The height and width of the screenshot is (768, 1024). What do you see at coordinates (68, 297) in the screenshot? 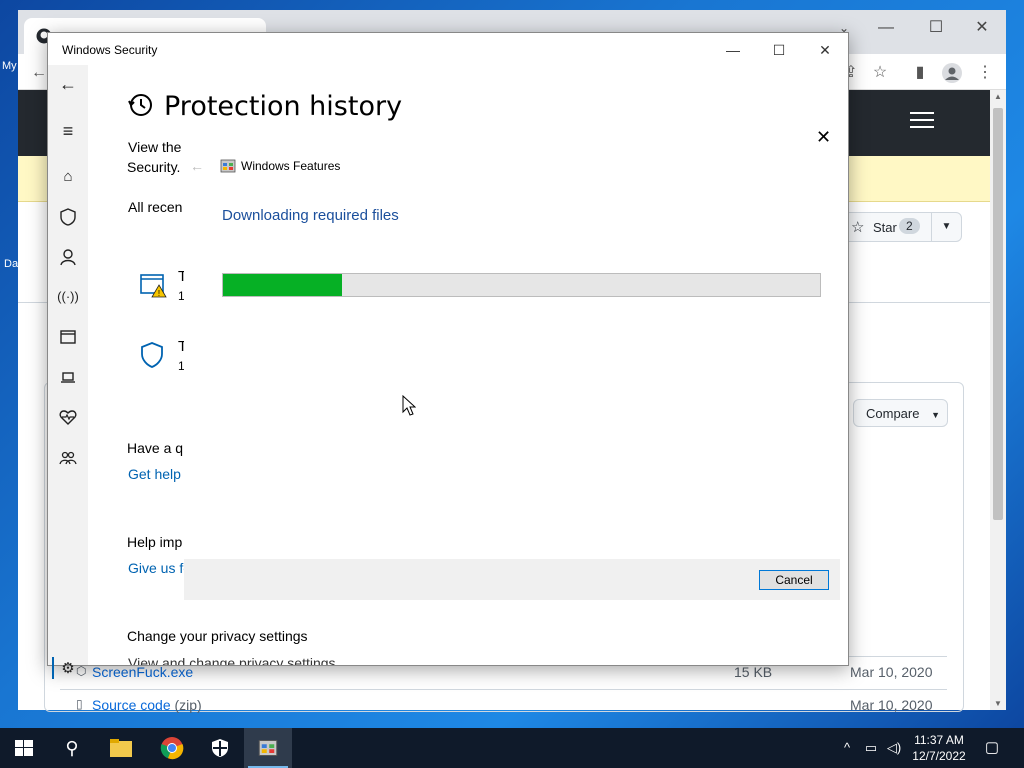
I see `firewall-network-icon: ((·))` at bounding box center [68, 297].